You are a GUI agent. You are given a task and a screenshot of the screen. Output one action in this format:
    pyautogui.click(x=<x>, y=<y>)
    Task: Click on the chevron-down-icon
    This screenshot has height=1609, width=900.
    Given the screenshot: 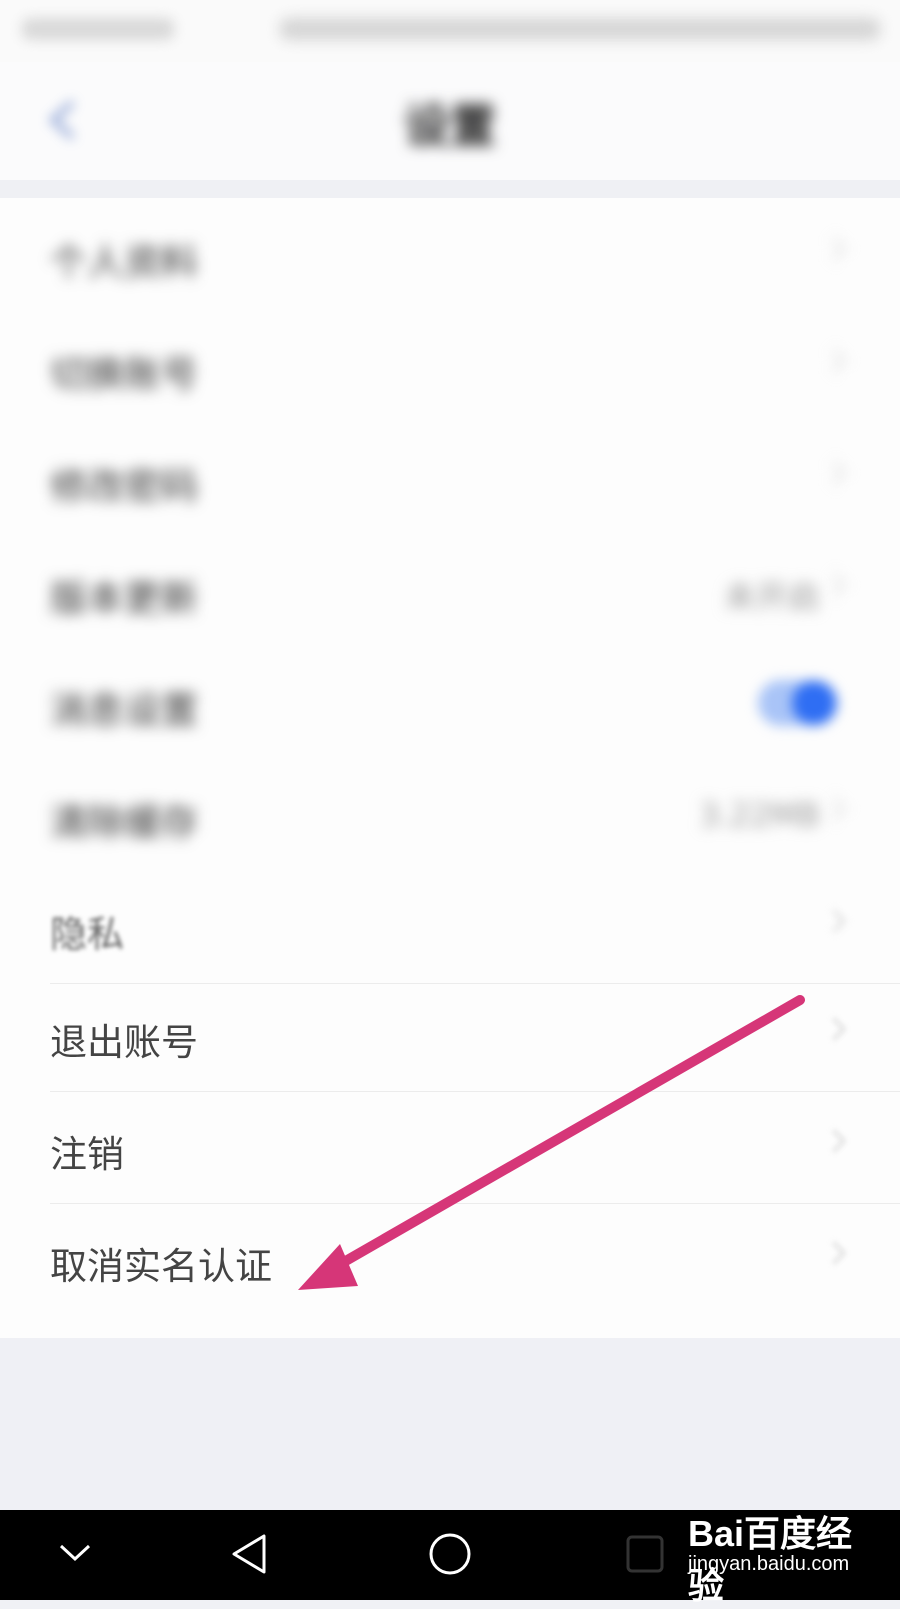 What is the action you would take?
    pyautogui.click(x=75, y=1553)
    